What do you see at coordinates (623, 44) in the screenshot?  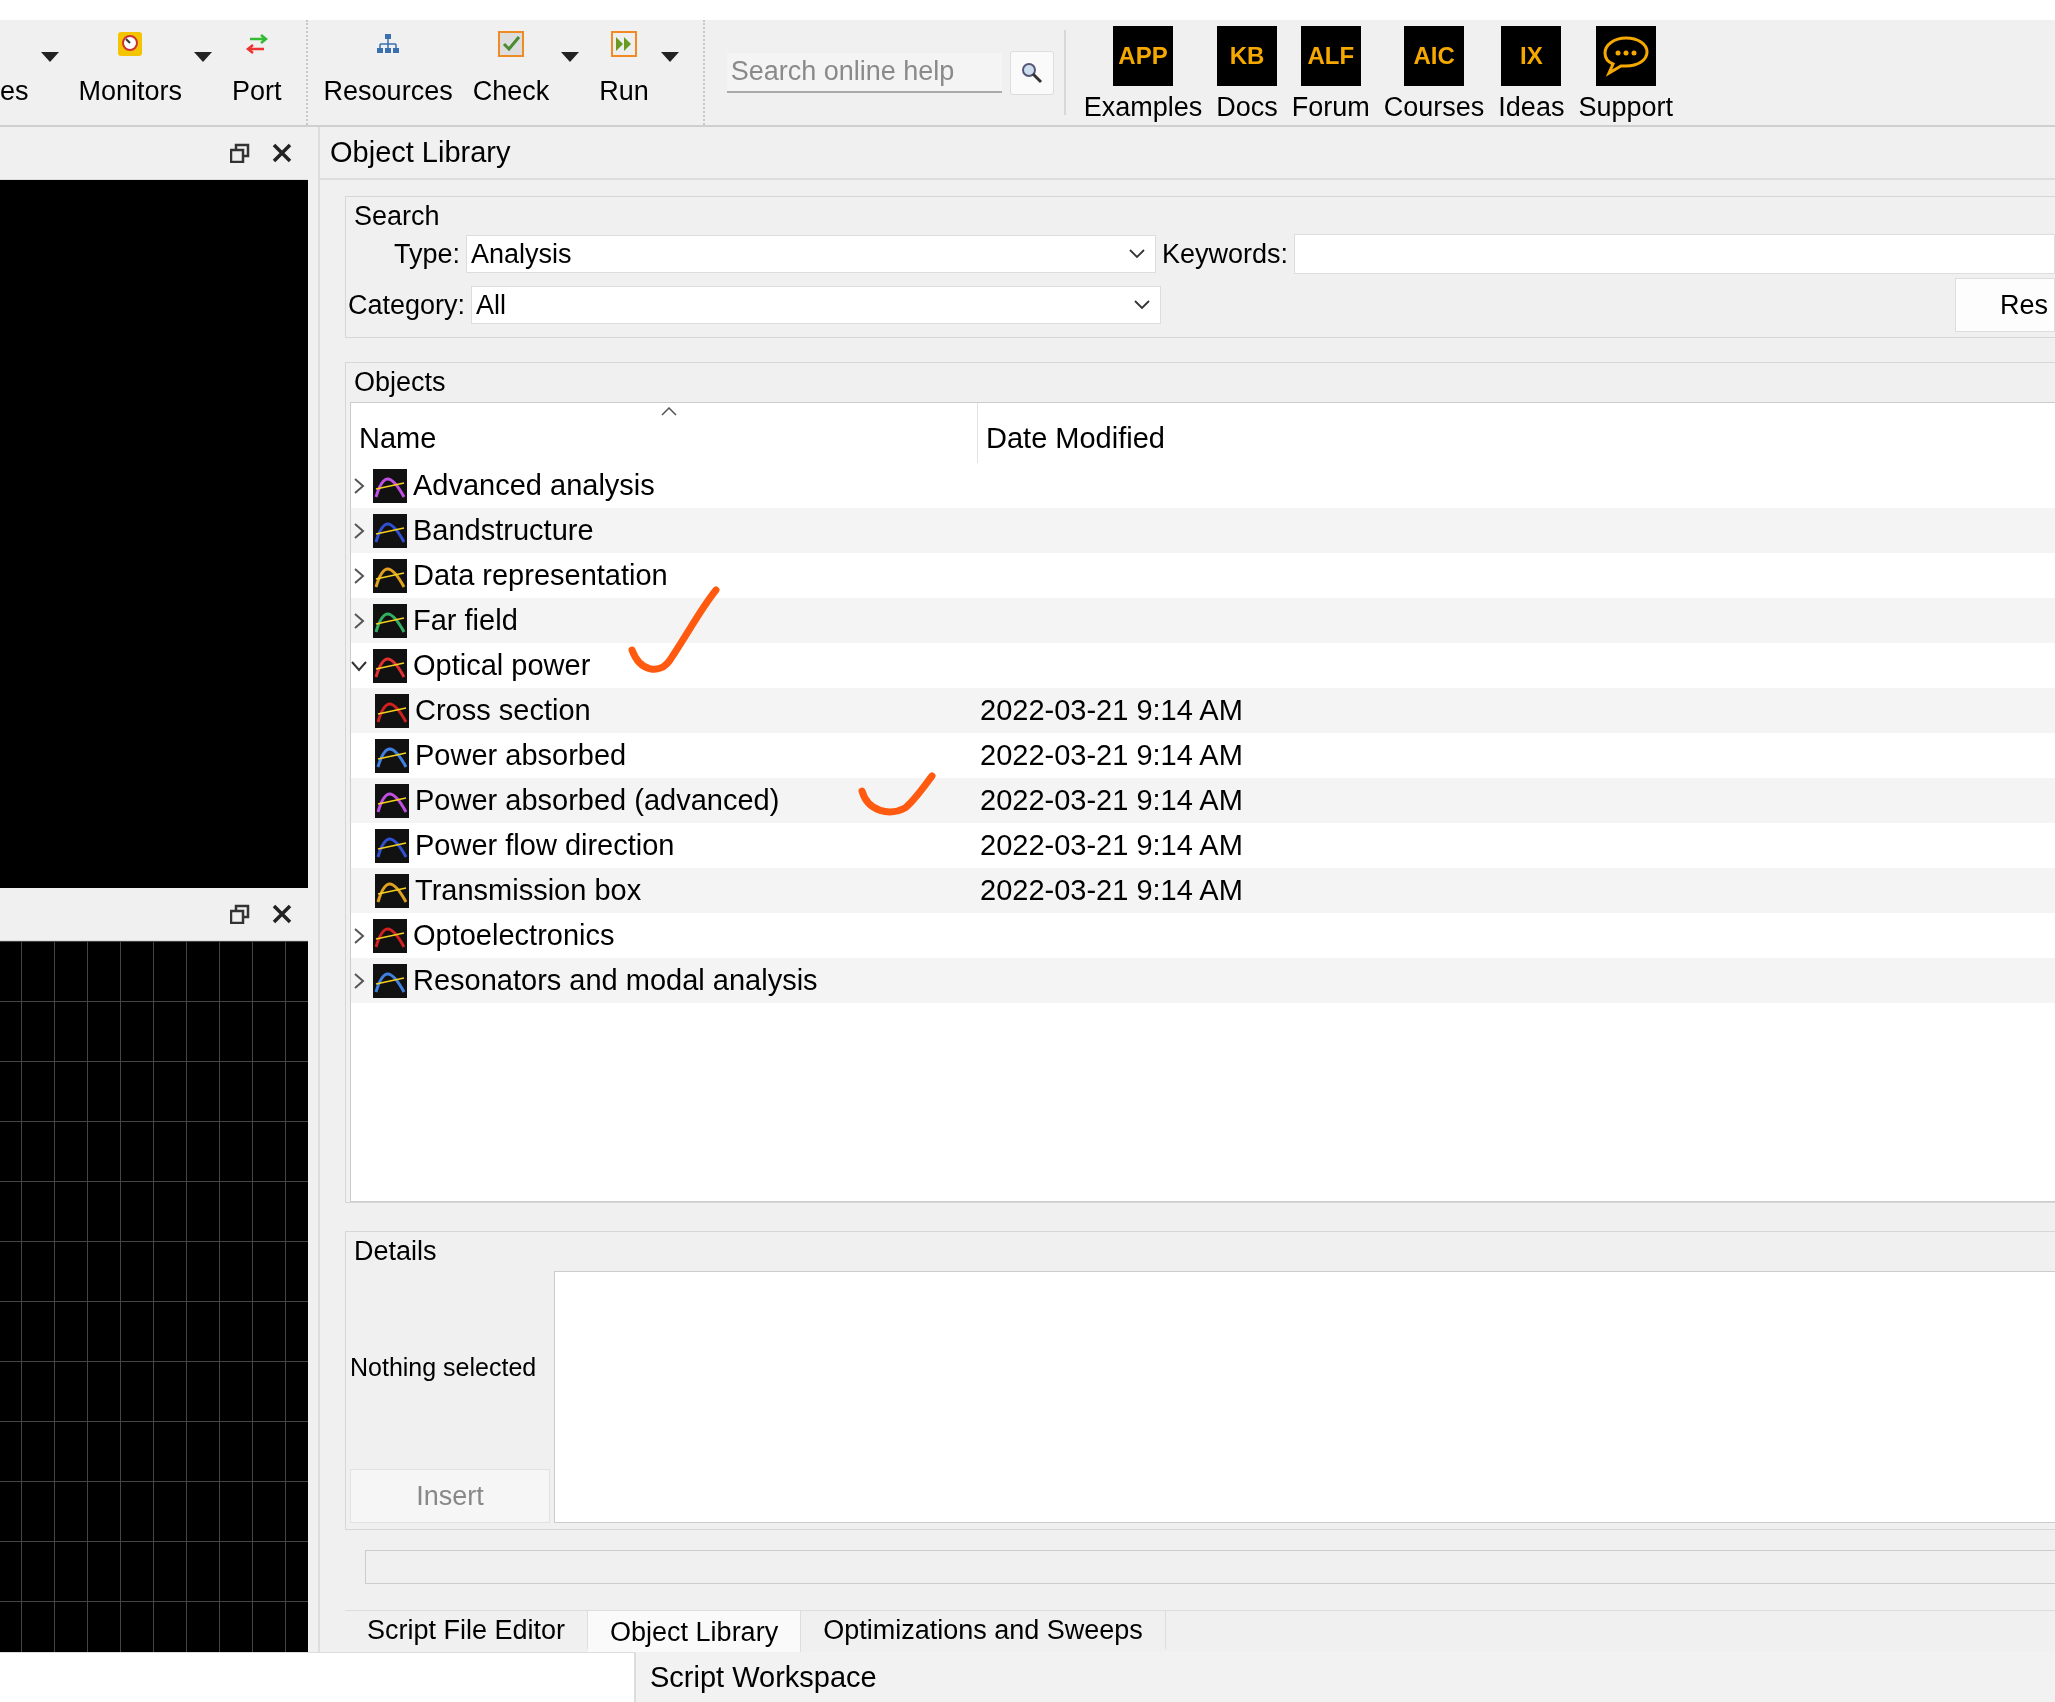 I see `fast-forward-icon` at bounding box center [623, 44].